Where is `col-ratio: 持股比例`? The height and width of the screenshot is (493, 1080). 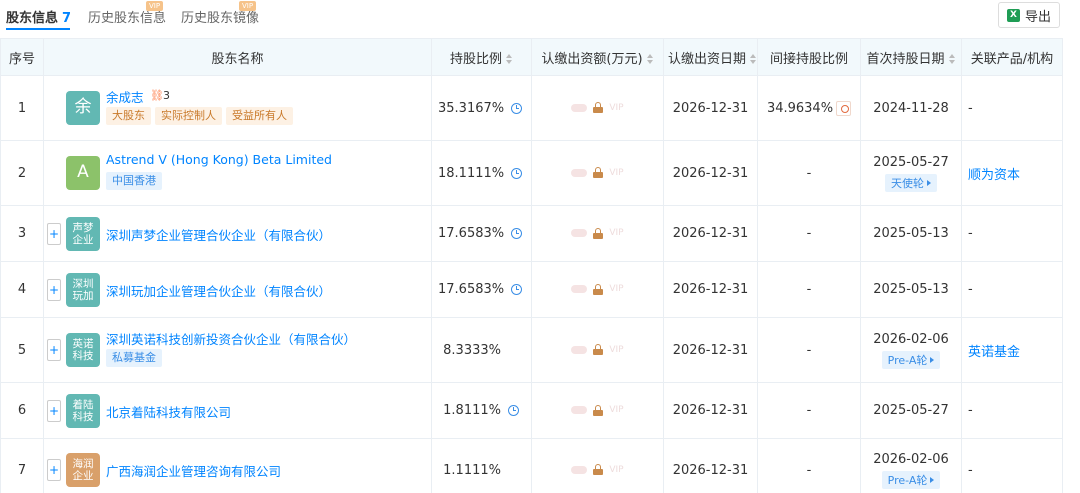
col-ratio: 持股比例 is located at coordinates (481, 57).